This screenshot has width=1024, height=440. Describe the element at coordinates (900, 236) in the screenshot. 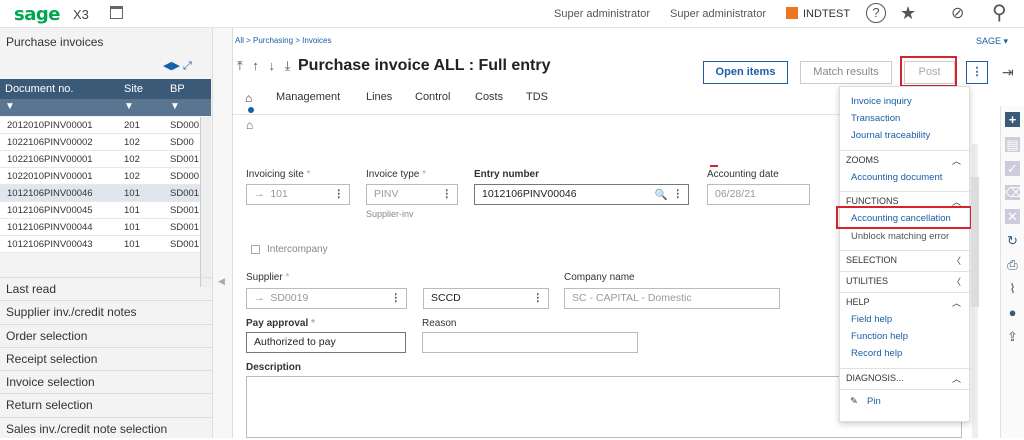

I see `menu-unblock-matching-error: Unblock matching error` at that location.